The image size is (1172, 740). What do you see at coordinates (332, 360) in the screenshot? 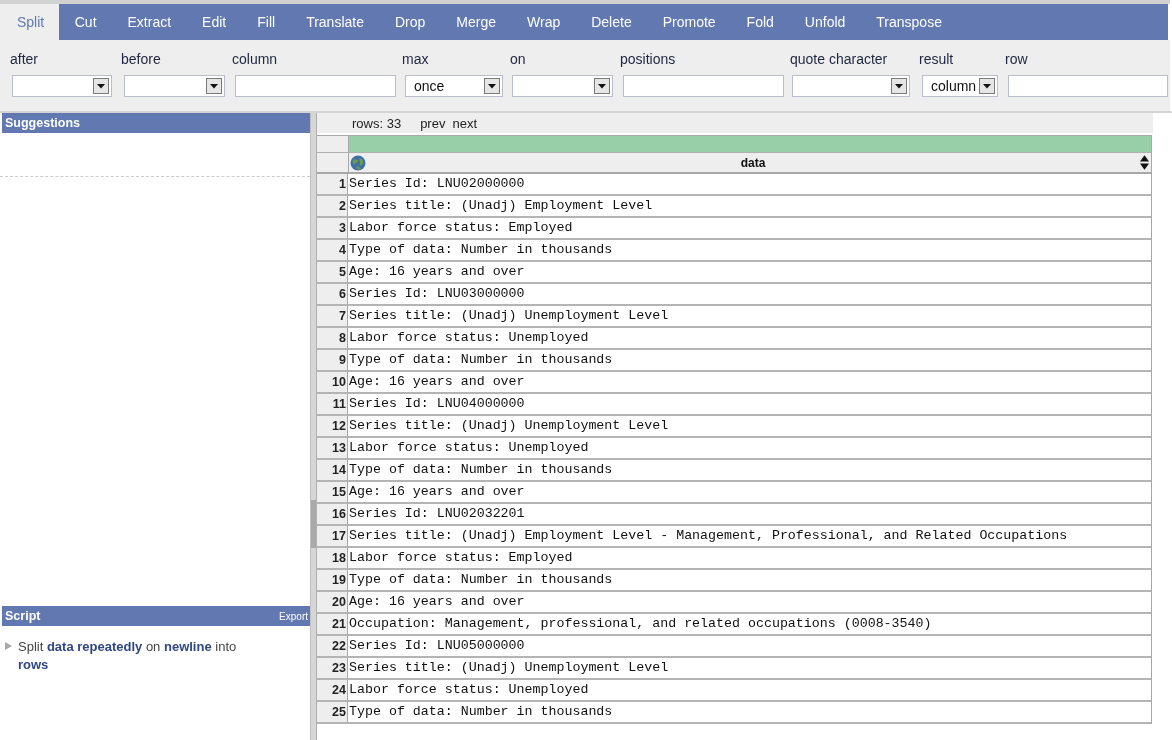
I see `row-number: 9` at bounding box center [332, 360].